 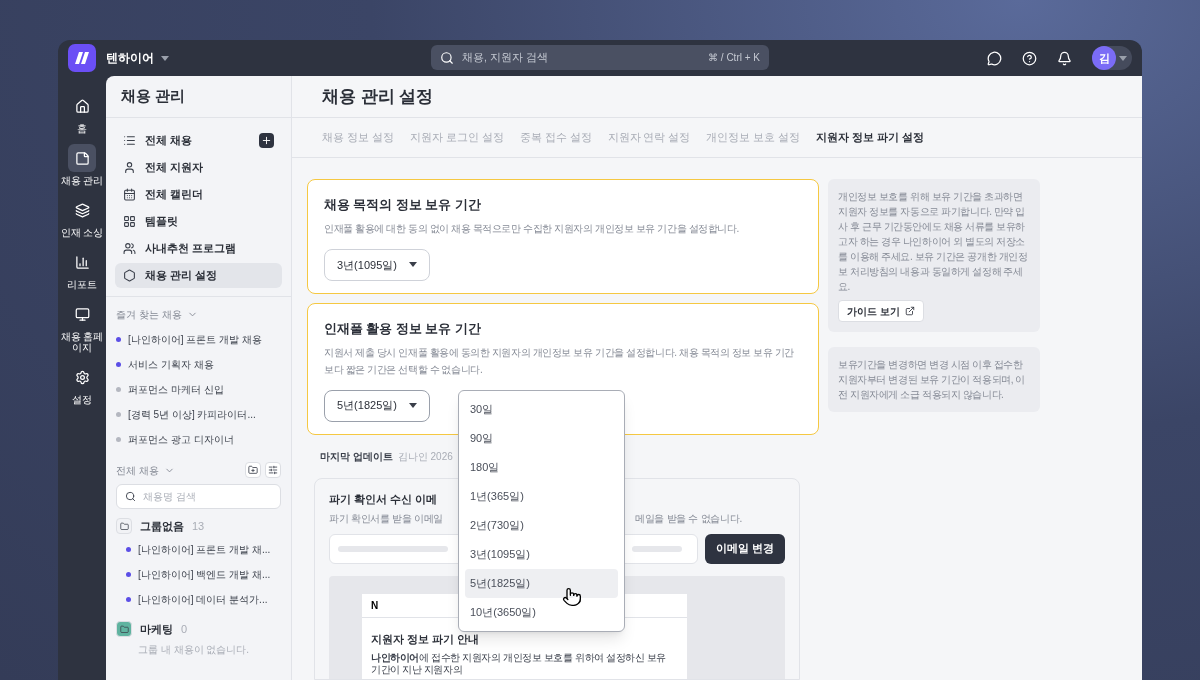 What do you see at coordinates (403, 205) in the screenshot?
I see `card-title: 채용 목적의 정보 보유 기간` at bounding box center [403, 205].